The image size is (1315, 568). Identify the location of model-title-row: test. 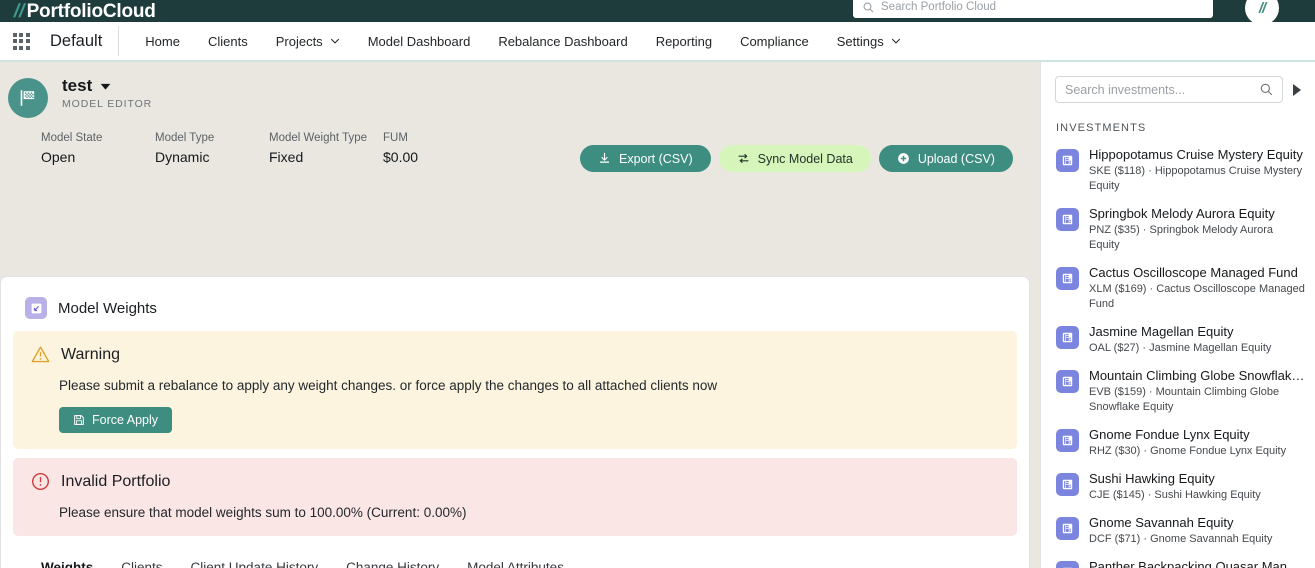
(107, 86).